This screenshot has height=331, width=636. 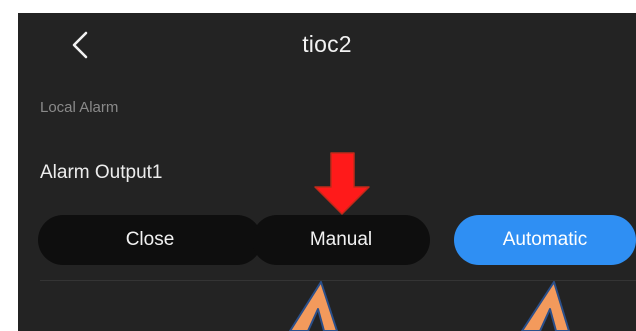 What do you see at coordinates (338, 280) in the screenshot?
I see `divider` at bounding box center [338, 280].